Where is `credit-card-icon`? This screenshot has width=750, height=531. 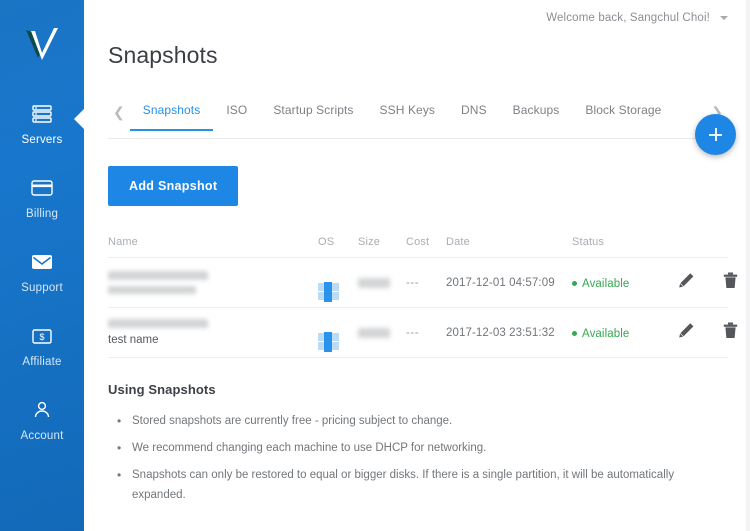
credit-card-icon is located at coordinates (42, 188).